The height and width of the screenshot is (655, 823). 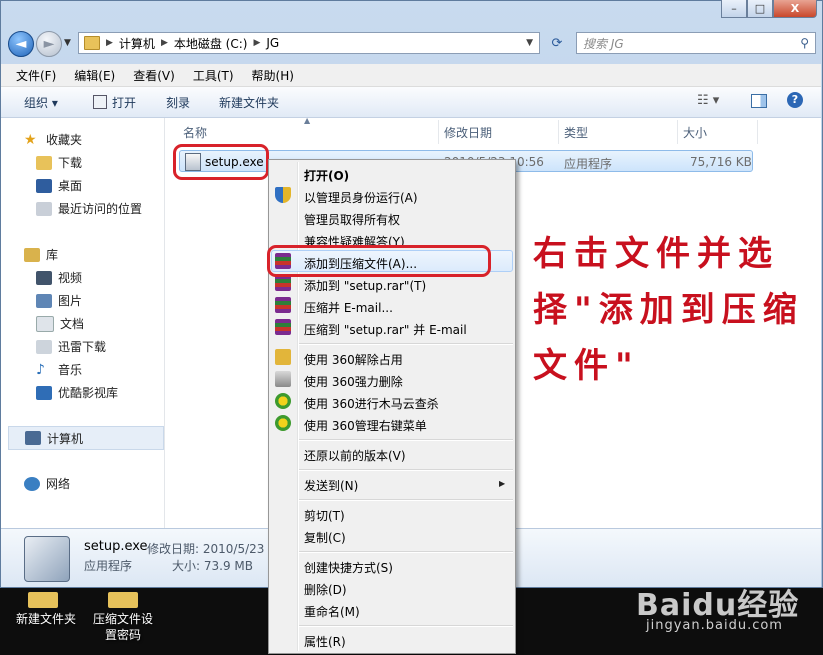 I want to click on details-file-size: 大小: 73.9 MB, so click(x=212, y=566).